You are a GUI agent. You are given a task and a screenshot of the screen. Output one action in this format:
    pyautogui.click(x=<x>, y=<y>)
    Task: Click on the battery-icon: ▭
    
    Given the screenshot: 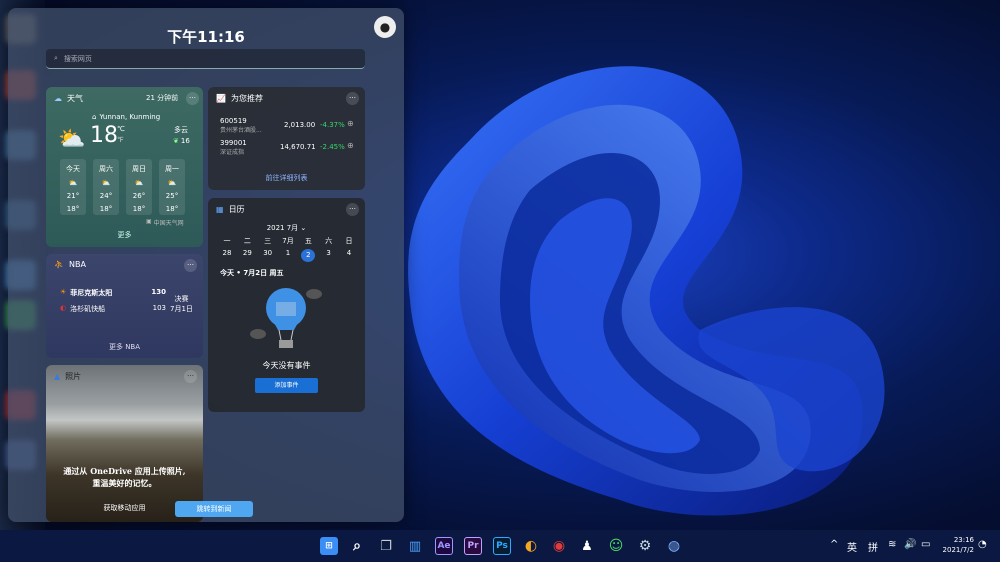 What is the action you would take?
    pyautogui.click(x=925, y=544)
    